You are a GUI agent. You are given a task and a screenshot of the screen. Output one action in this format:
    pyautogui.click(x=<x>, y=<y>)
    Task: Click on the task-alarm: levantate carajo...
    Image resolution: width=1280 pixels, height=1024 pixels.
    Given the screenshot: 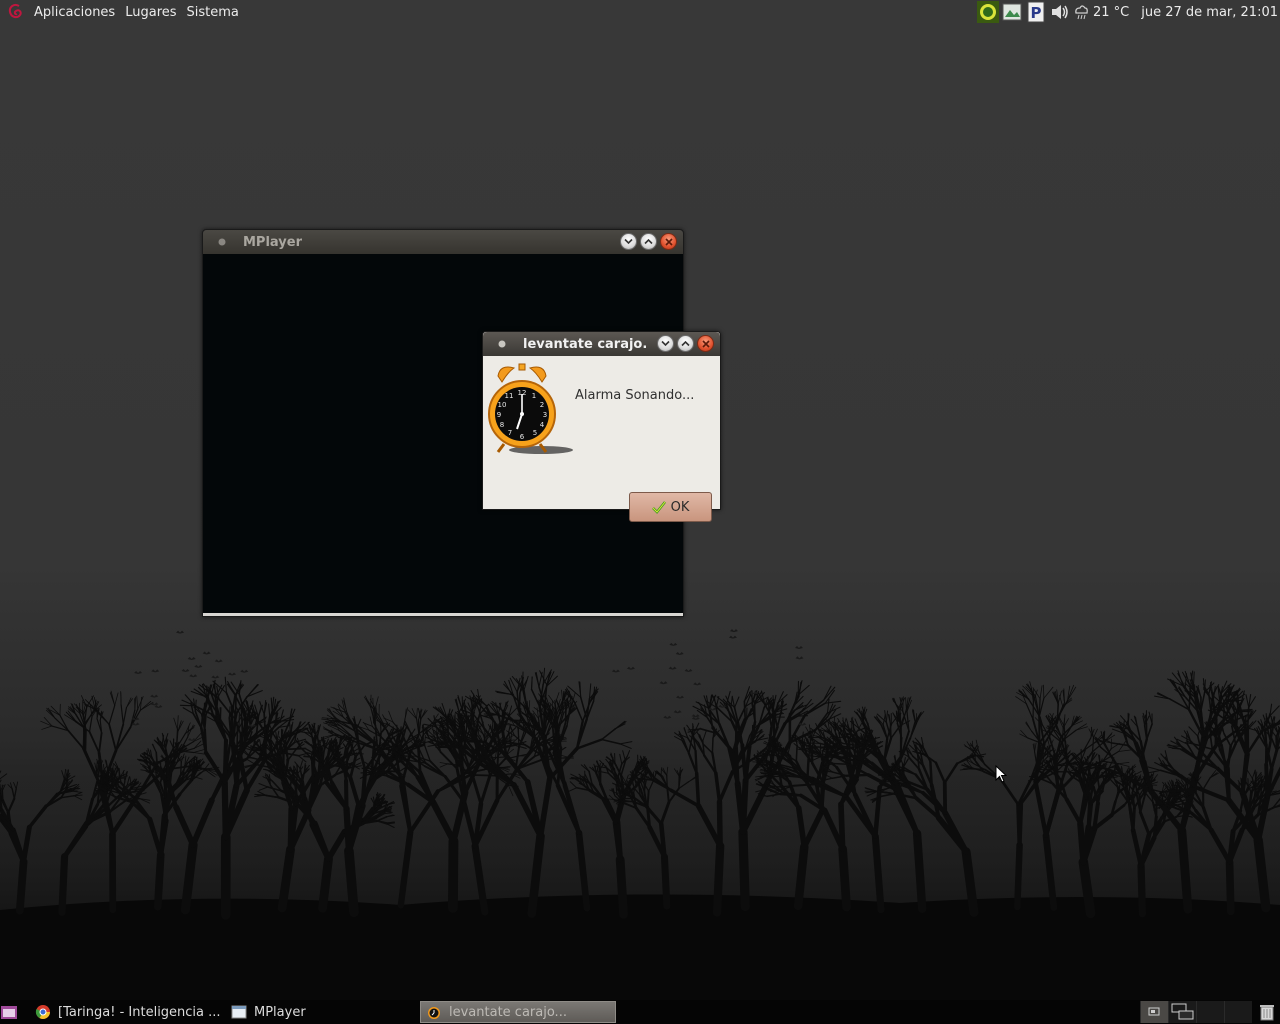 What is the action you would take?
    pyautogui.click(x=518, y=1012)
    